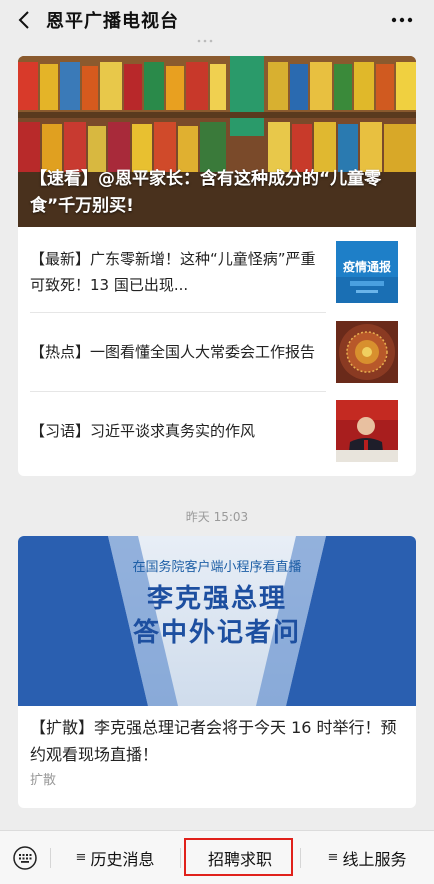 The image size is (434, 884). I want to click on banner-headline-line: 答中外记者问, so click(216, 633).